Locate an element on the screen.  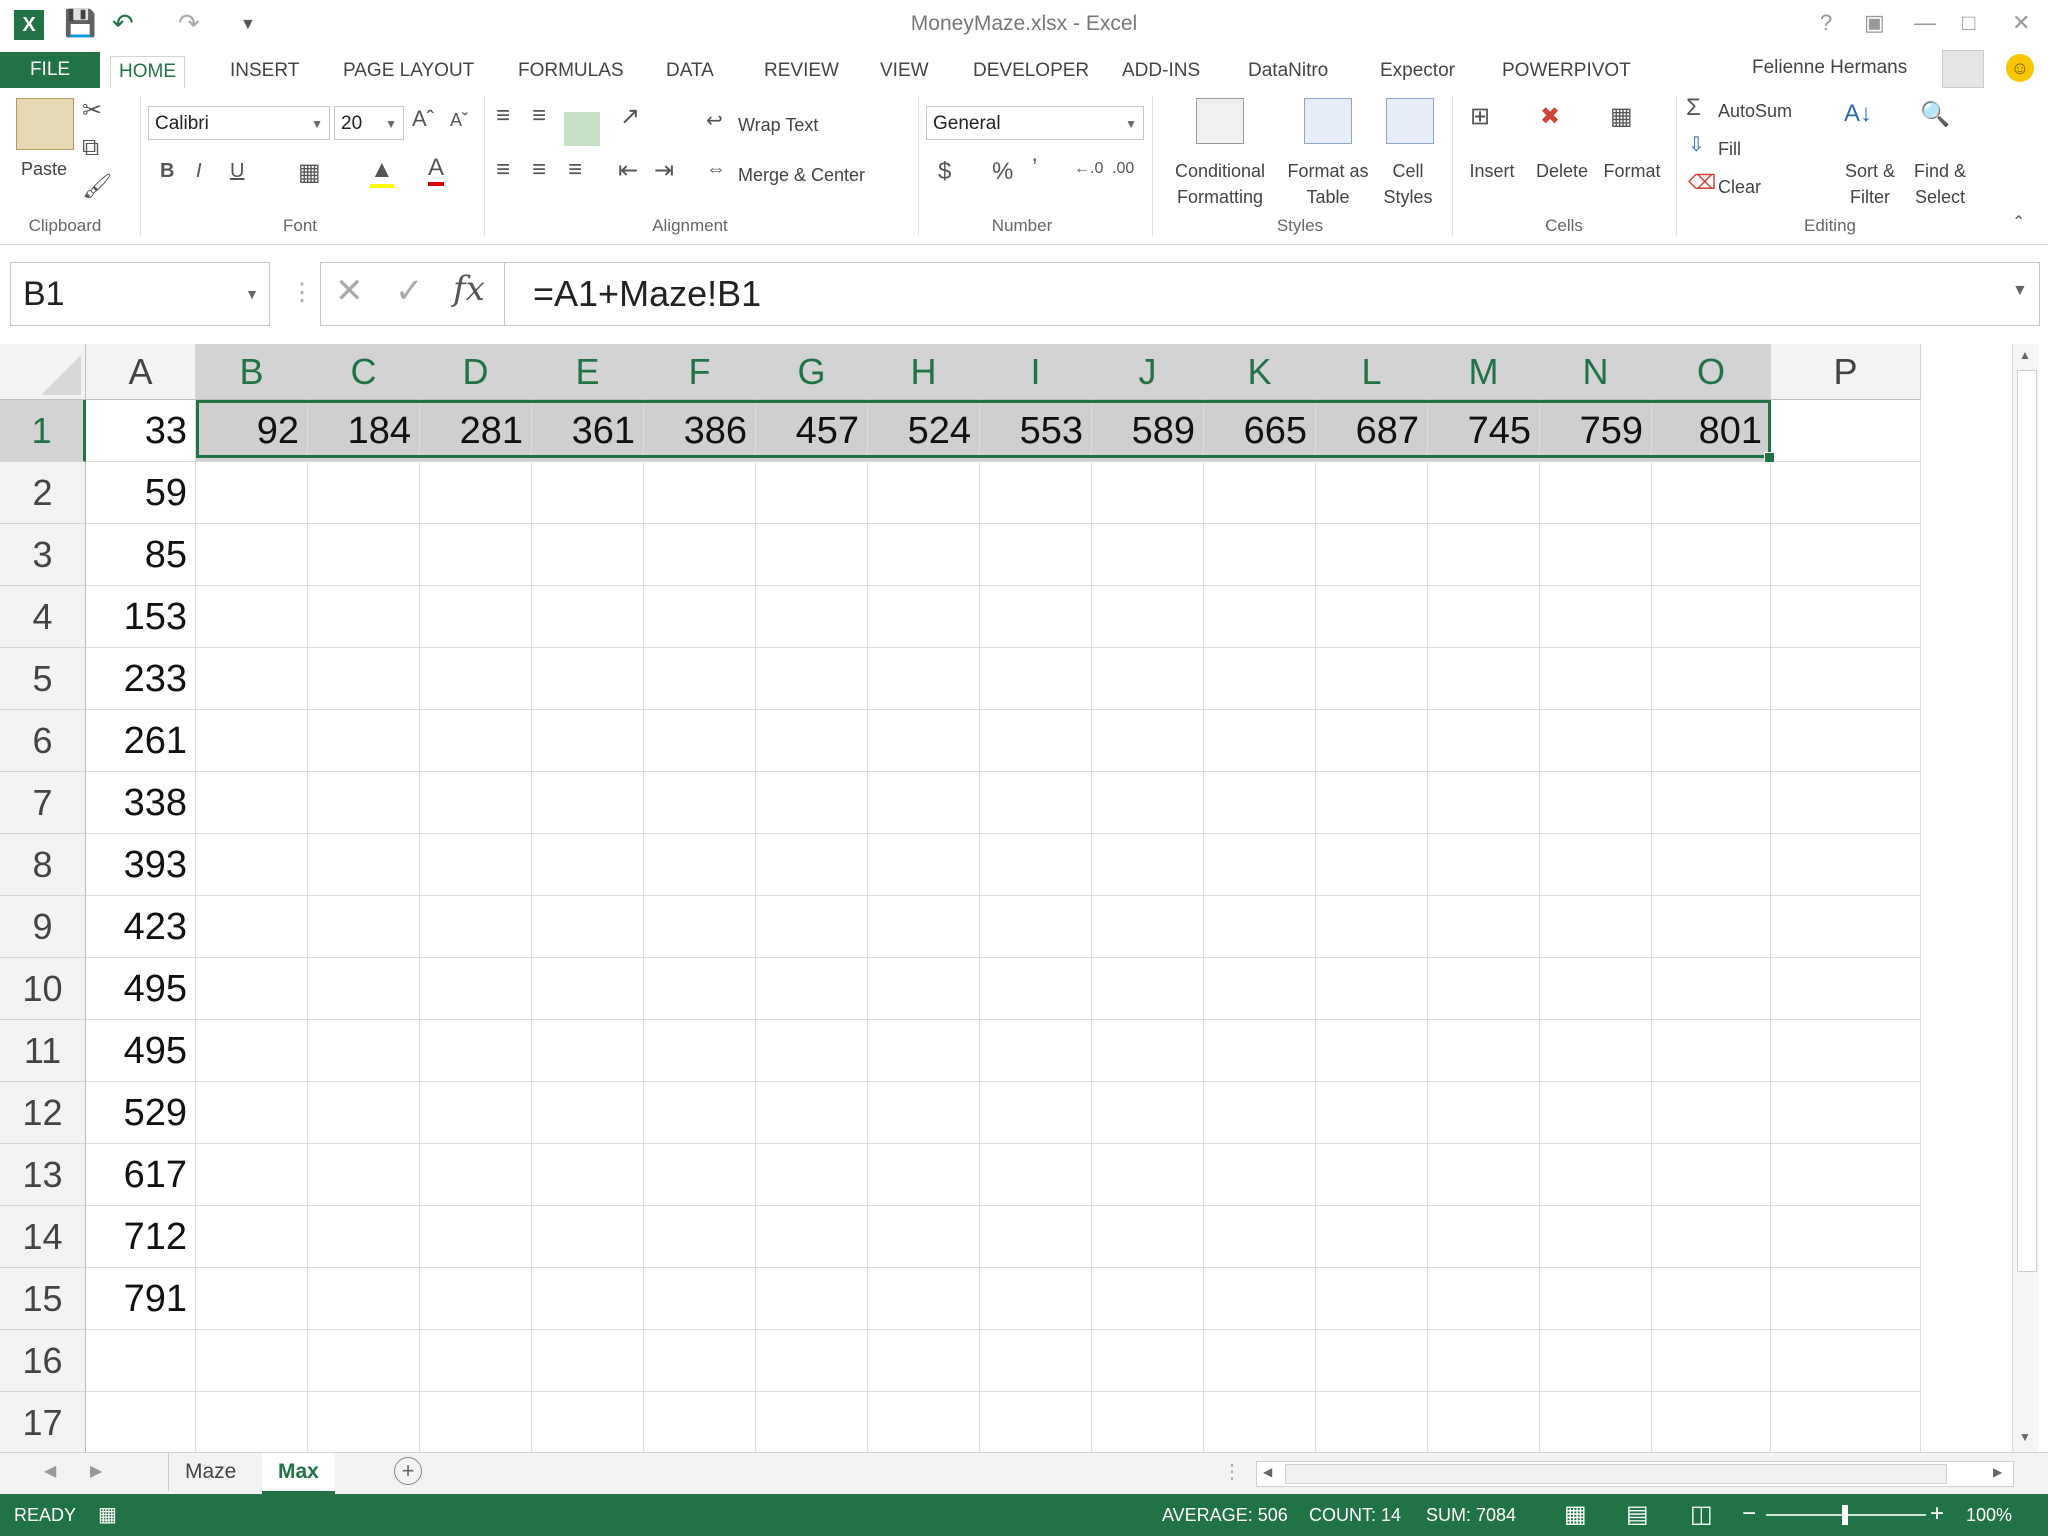
prev-sheet-icon: ◀ is located at coordinates (50, 1471).